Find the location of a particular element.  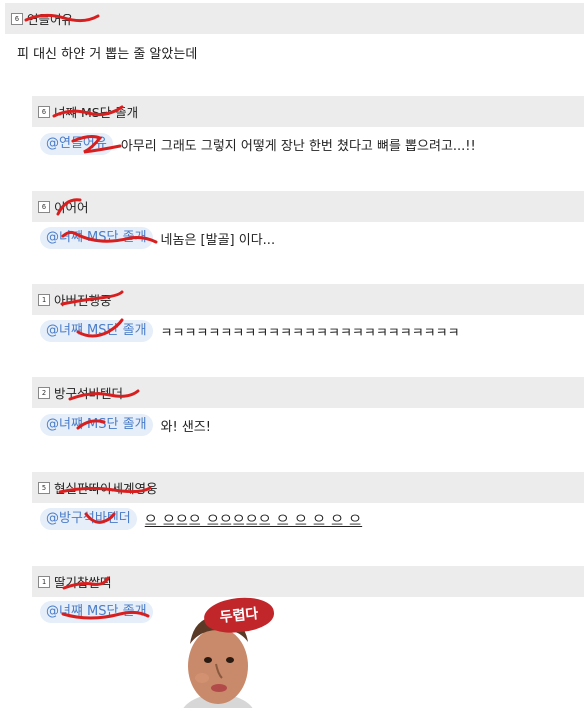

reply-body: @녀쨰 MS단 졸개 ㅋㅋㅋㅋㅋㅋㅋㅋㅋㅋㅋㅋㅋㅋㅋㅋㅋㅋㅋㅋㅋㅋㅋㅋㅋ is located at coordinates (250, 331).